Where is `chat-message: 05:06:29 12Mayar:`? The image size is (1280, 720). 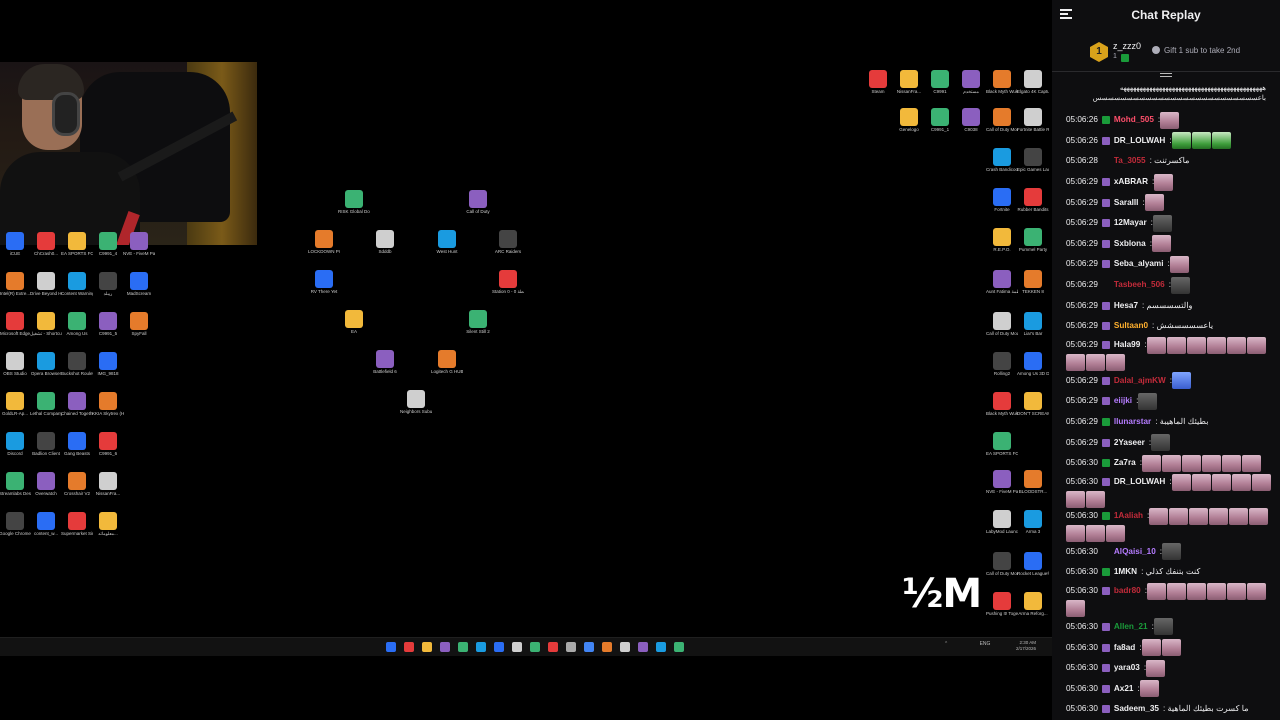
chat-message: 05:06:29 12Mayar: is located at coordinates (1171, 223).